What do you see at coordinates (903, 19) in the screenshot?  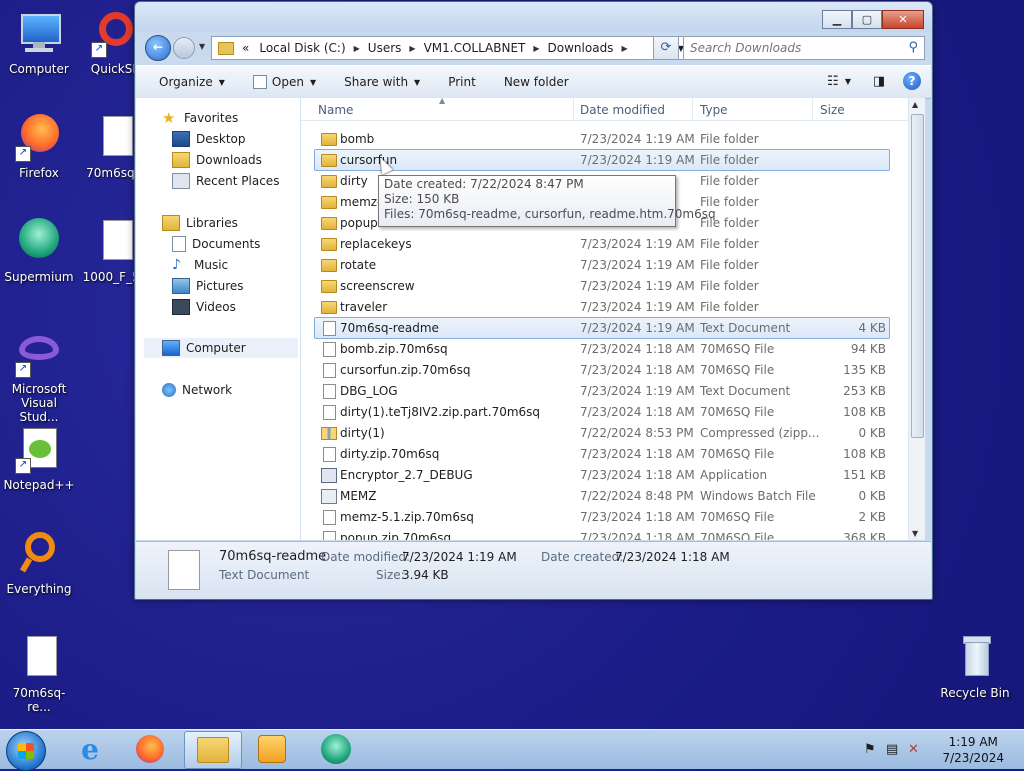 I see `close-button: ✕` at bounding box center [903, 19].